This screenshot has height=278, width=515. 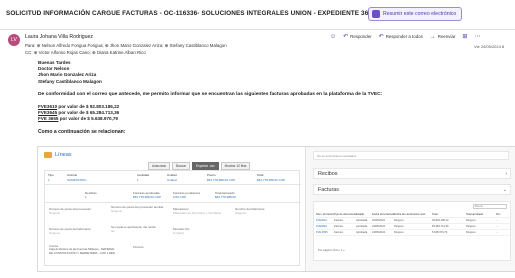 I want to click on section-facturas: Facturas ⌄, so click(x=412, y=189).